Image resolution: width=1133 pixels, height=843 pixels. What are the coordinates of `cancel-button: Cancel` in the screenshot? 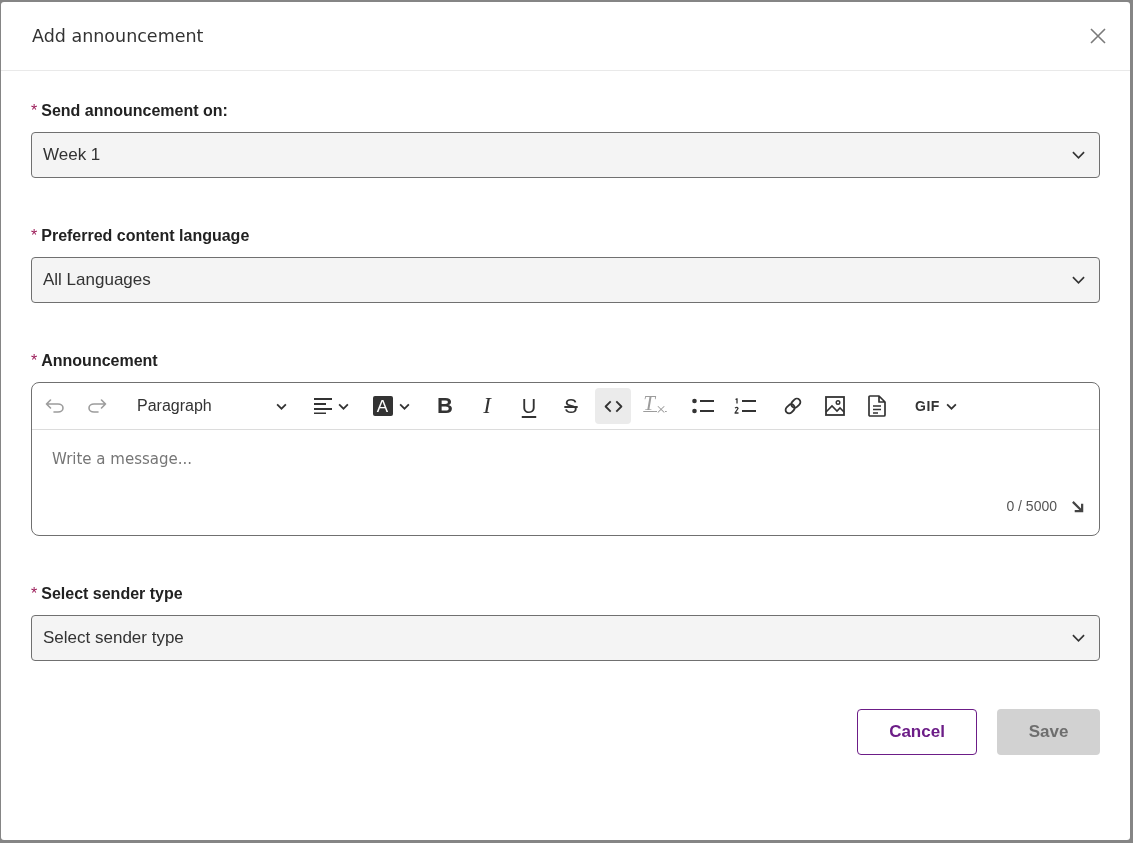 It's located at (917, 732).